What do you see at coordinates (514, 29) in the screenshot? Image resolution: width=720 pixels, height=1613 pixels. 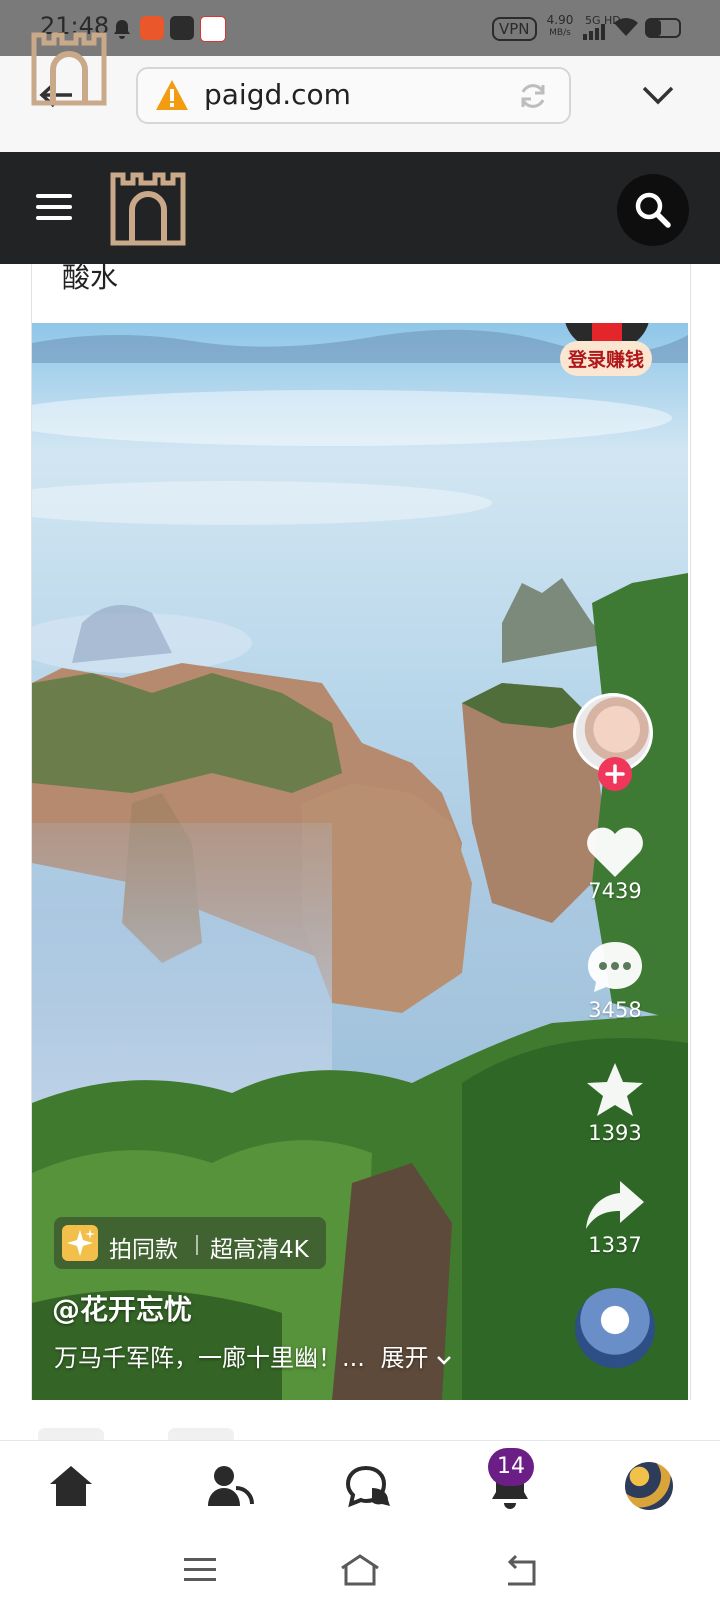 I see `vpn-indicator: VPN` at bounding box center [514, 29].